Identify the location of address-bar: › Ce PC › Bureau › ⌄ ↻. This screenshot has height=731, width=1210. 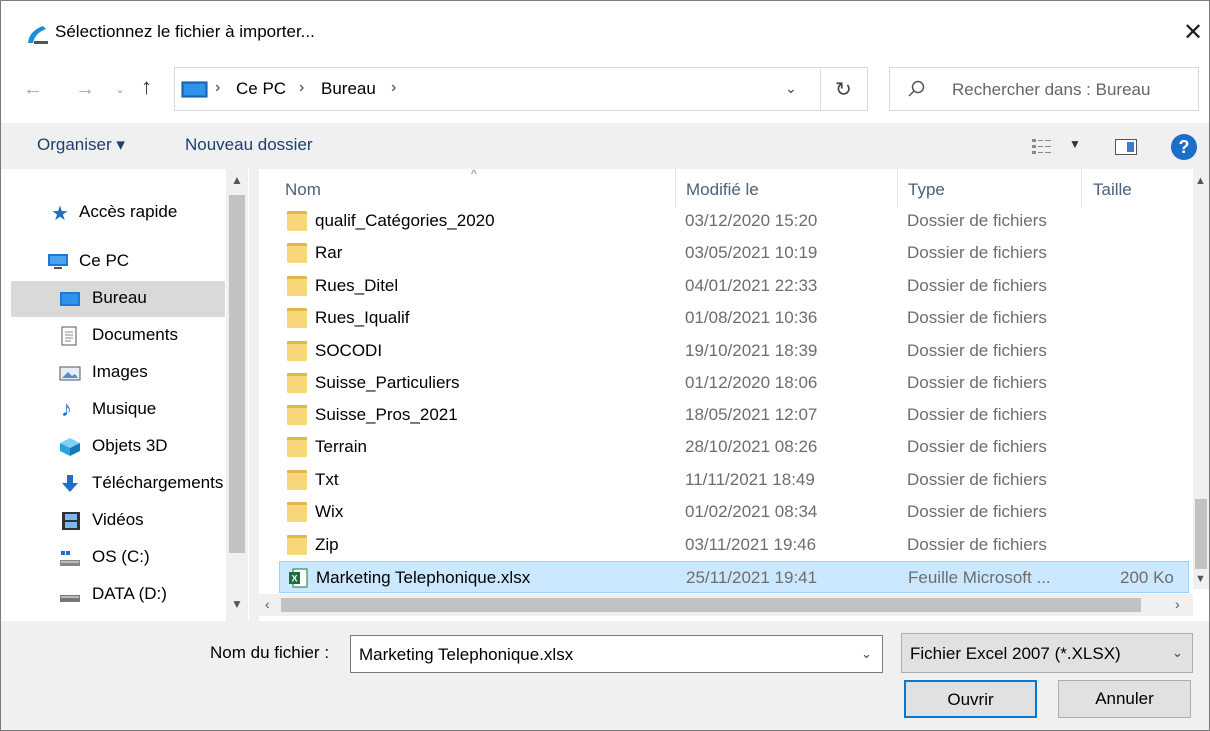
(521, 89).